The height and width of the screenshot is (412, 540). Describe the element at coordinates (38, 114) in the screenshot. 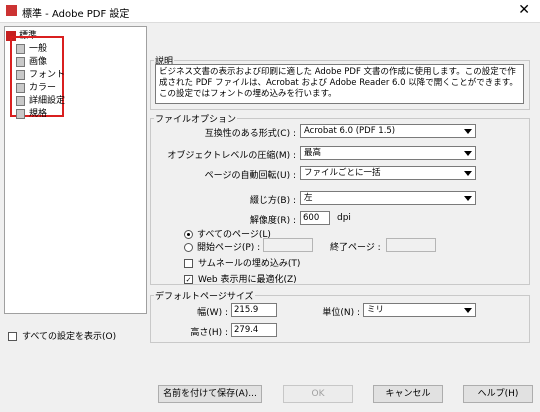

I see `tree-item-label: 規格` at that location.